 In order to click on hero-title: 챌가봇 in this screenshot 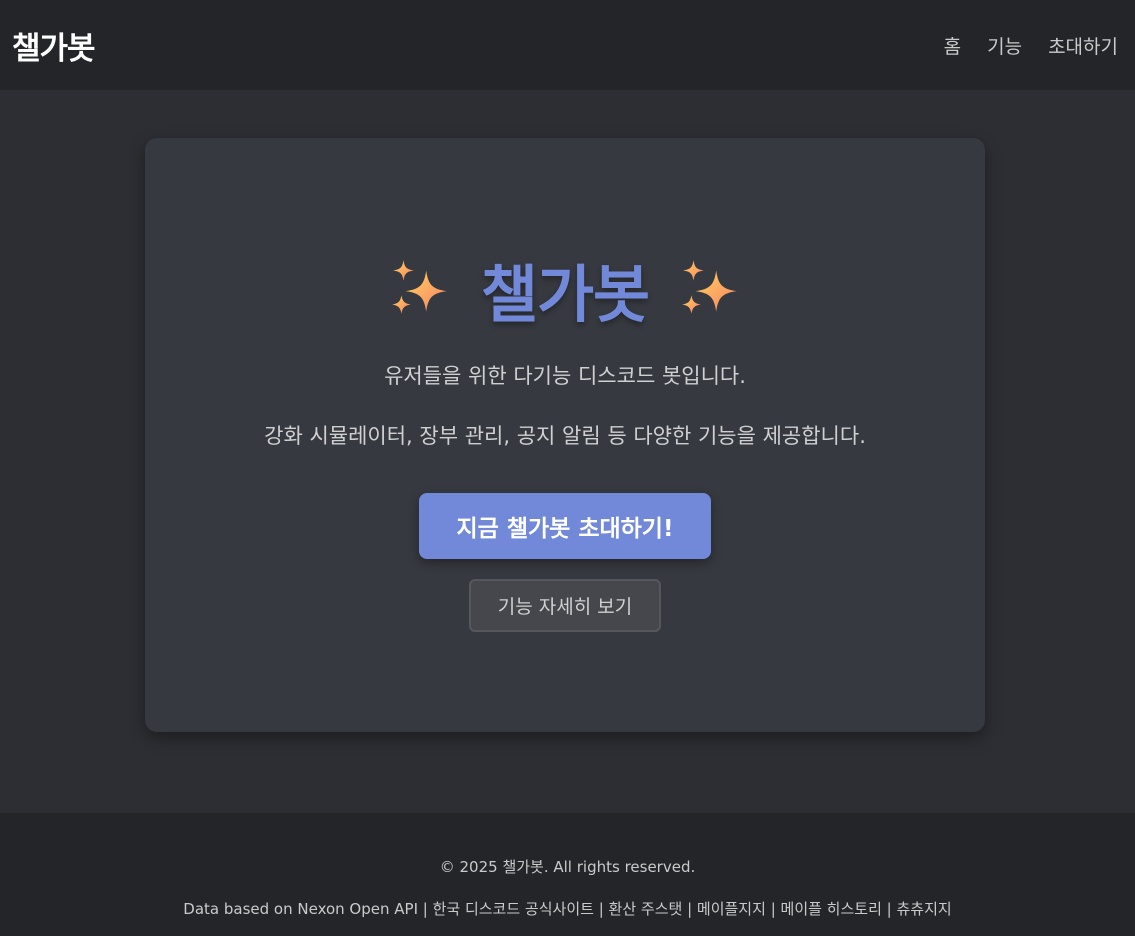, I will do `click(565, 289)`.